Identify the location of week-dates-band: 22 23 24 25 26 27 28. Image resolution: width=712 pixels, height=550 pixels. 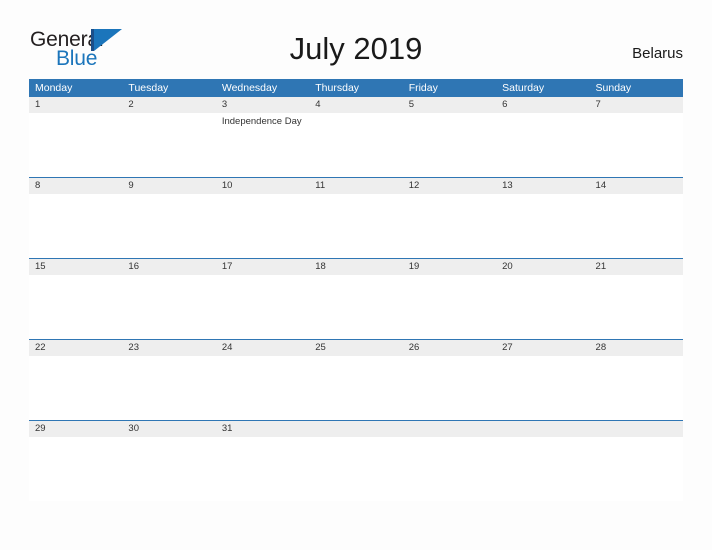
(356, 348).